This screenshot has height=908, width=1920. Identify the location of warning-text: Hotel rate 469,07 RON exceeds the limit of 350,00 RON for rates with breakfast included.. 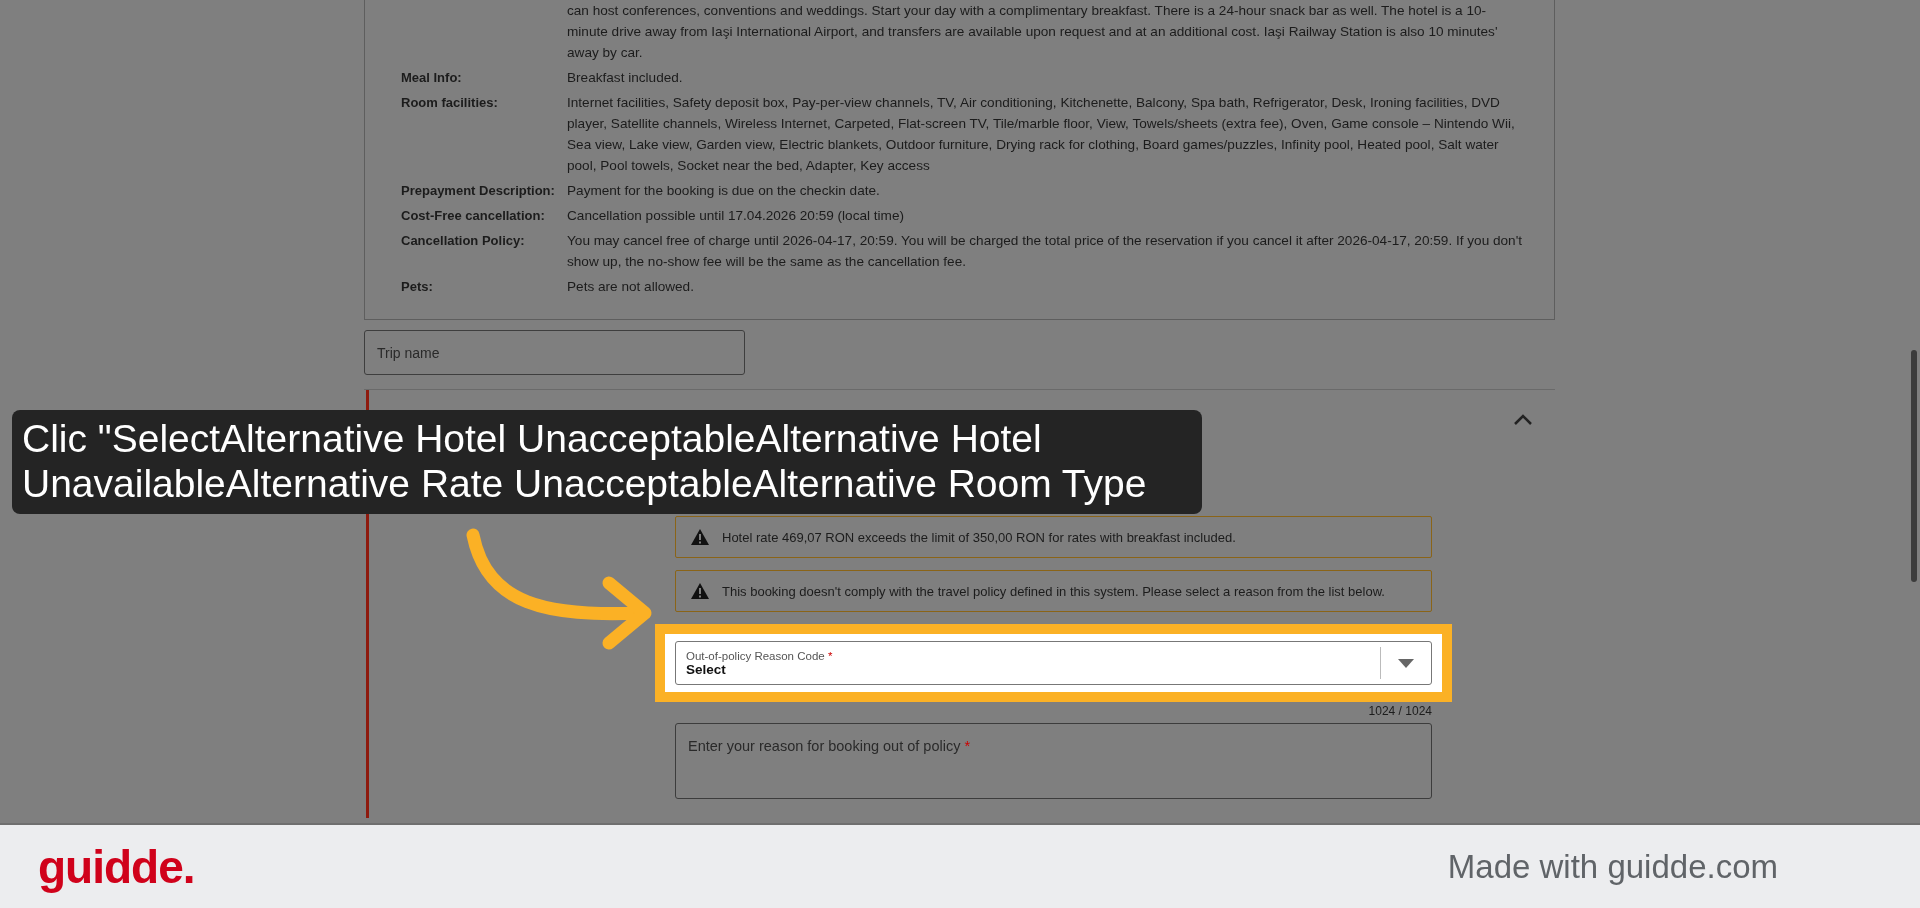
(979, 537).